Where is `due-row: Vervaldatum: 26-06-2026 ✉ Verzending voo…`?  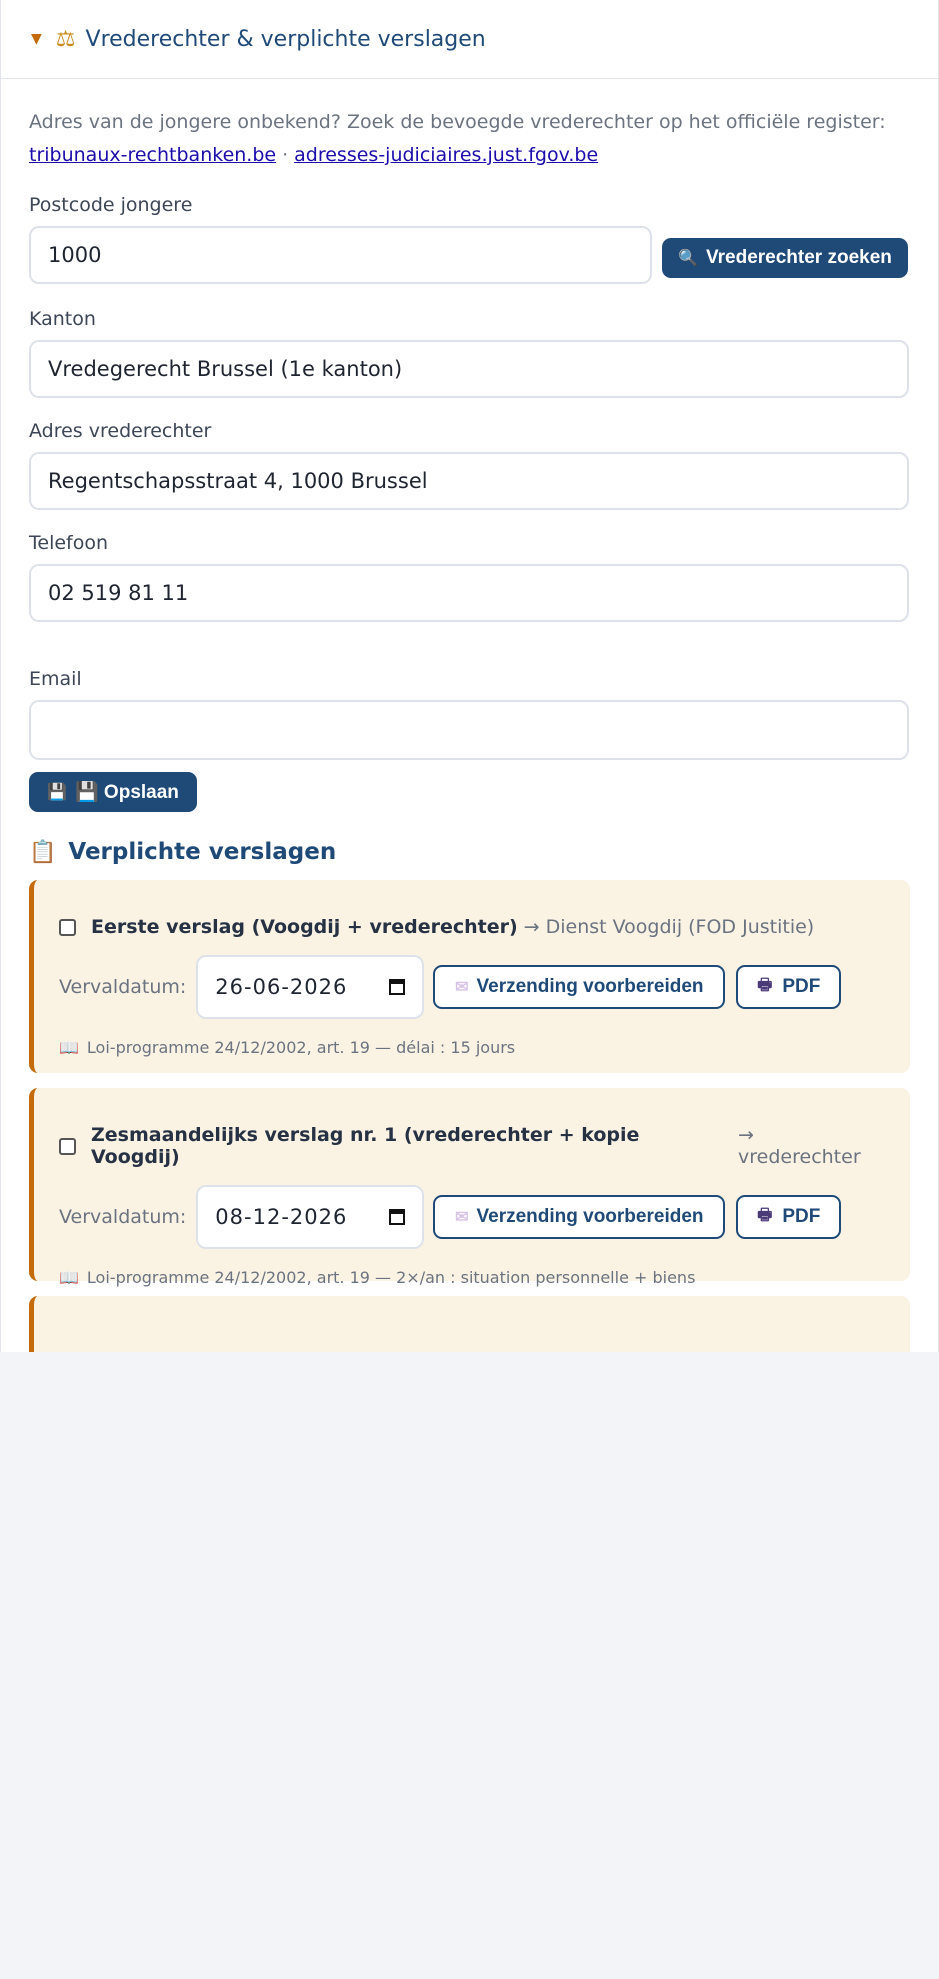
due-row: Vervaldatum: 26-06-2026 ✉ Verzending voo… is located at coordinates (470, 987).